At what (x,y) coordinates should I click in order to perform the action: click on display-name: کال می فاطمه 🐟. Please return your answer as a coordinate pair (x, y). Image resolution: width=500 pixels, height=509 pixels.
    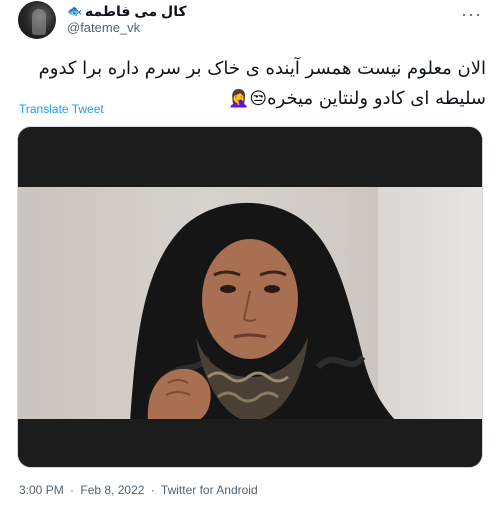
    Looking at the image, I should click on (127, 11).